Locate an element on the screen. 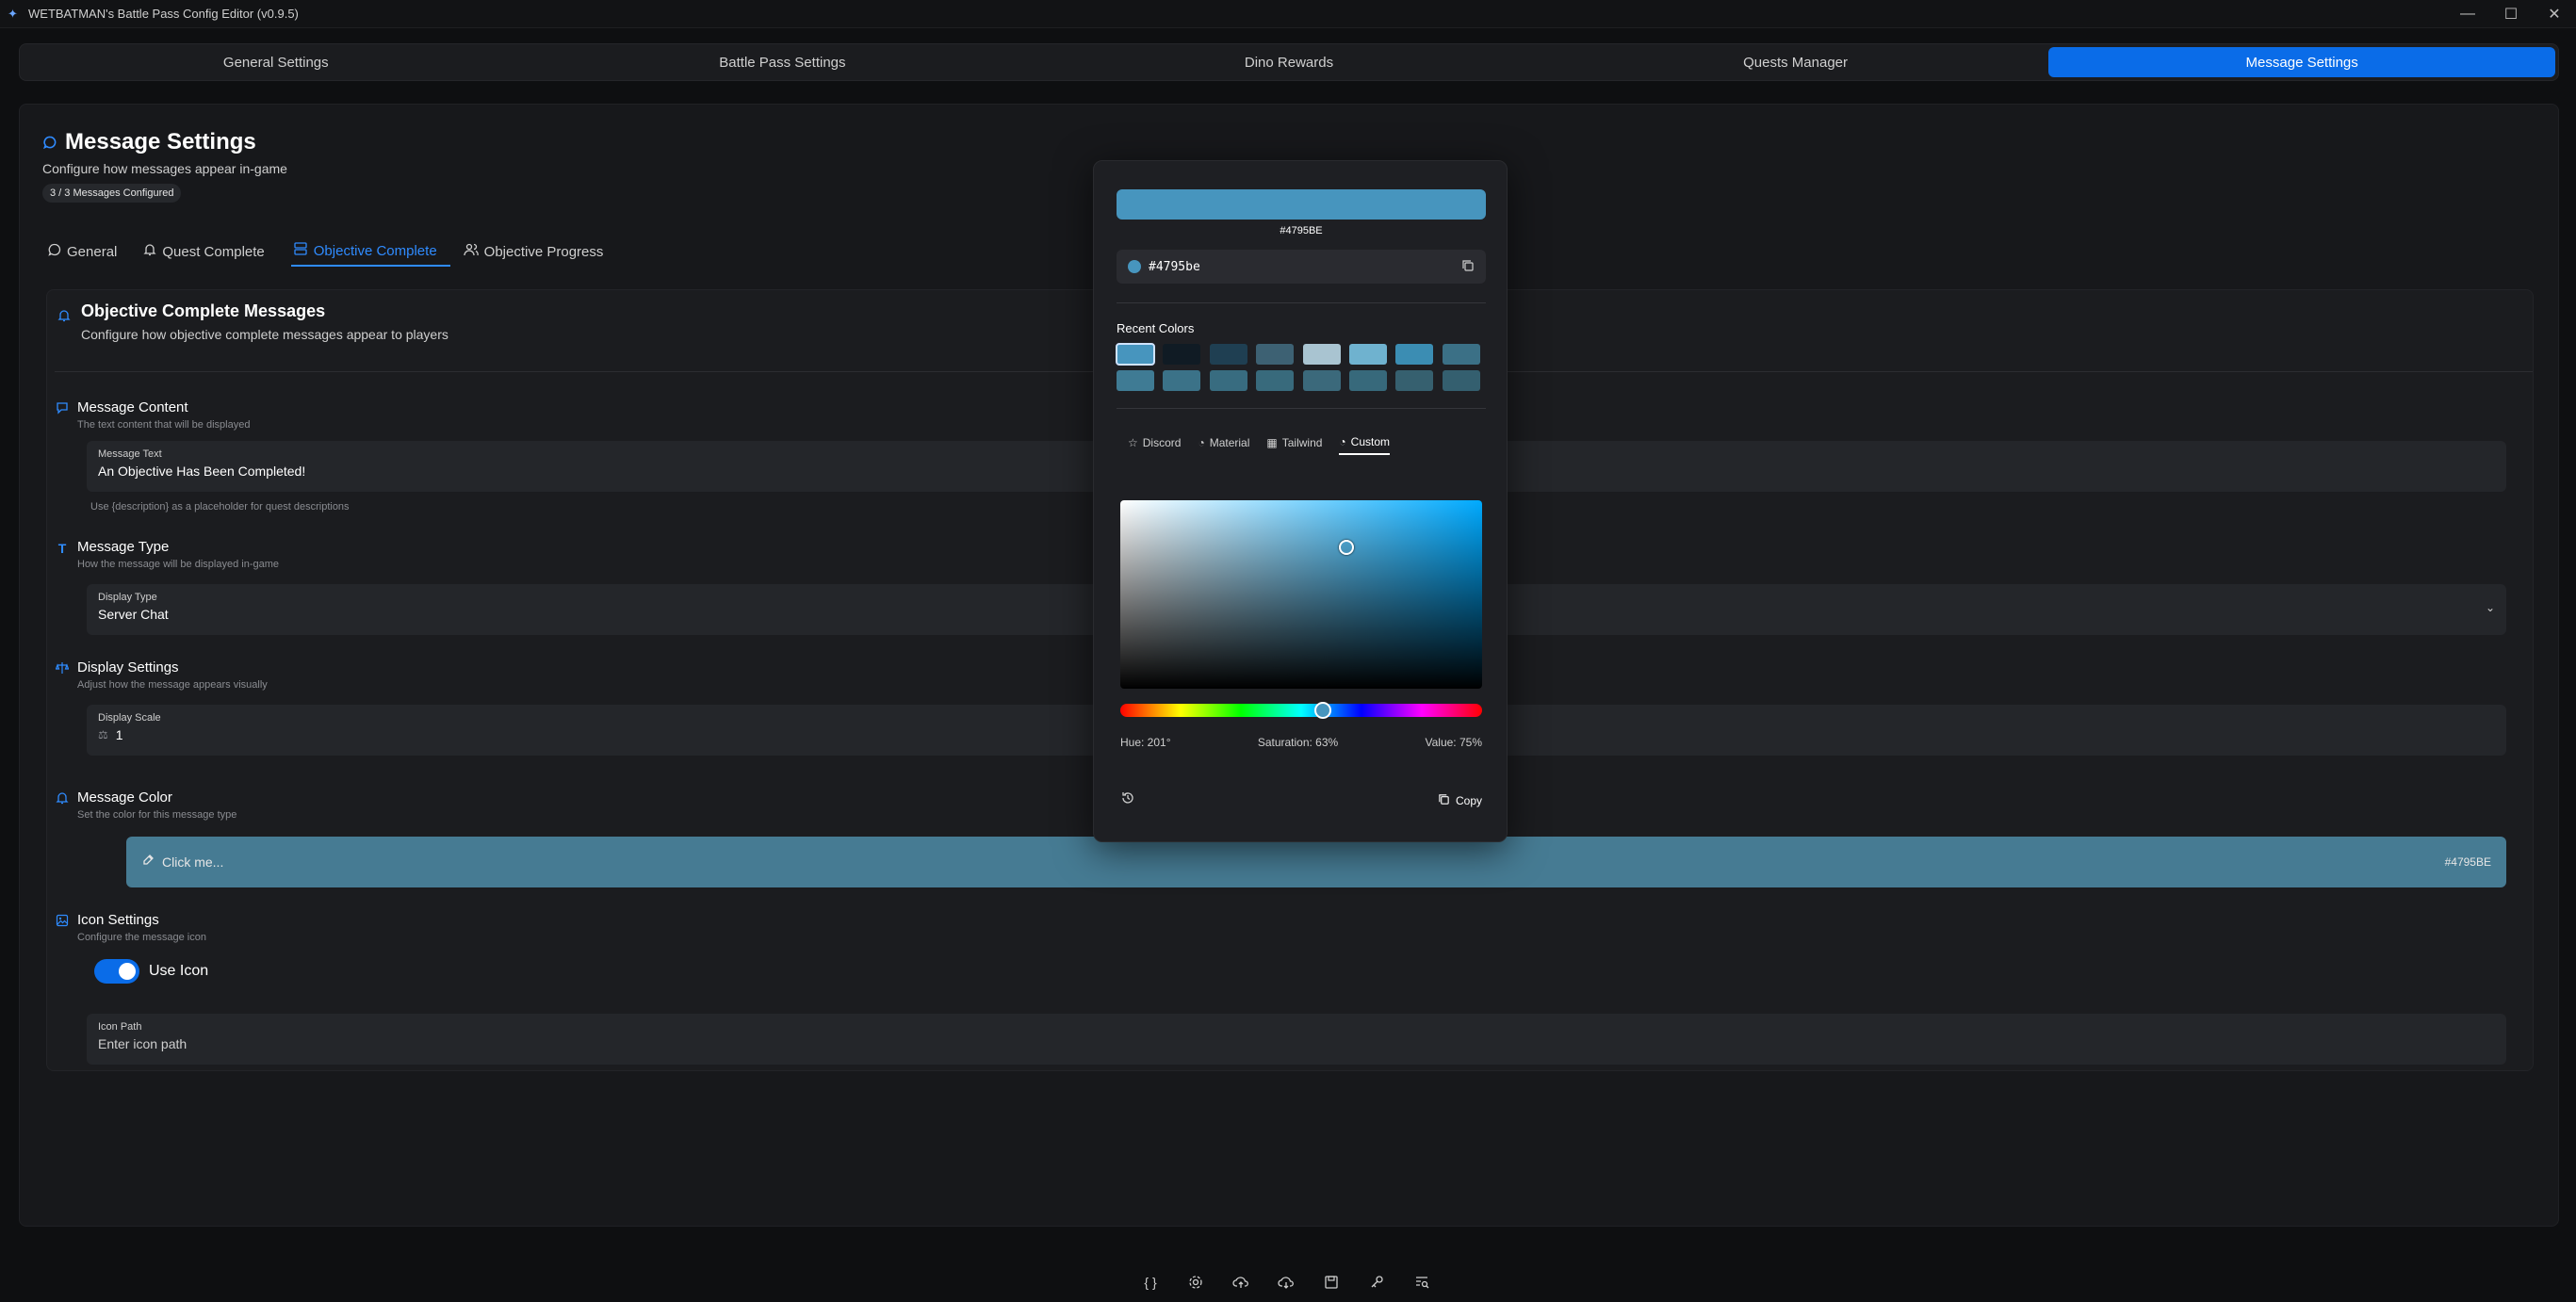  tab-message-settings: Message Settings is located at coordinates (2301, 62).